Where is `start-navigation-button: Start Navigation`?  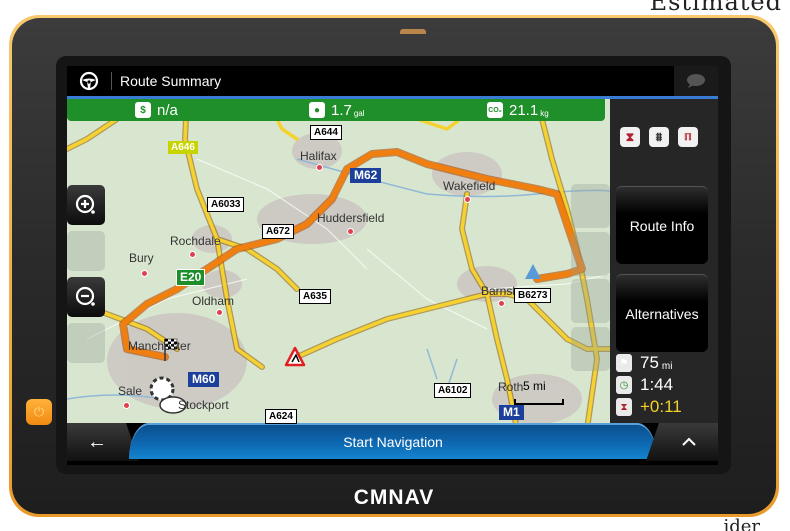
start-navigation-button: Start Navigation is located at coordinates (393, 441).